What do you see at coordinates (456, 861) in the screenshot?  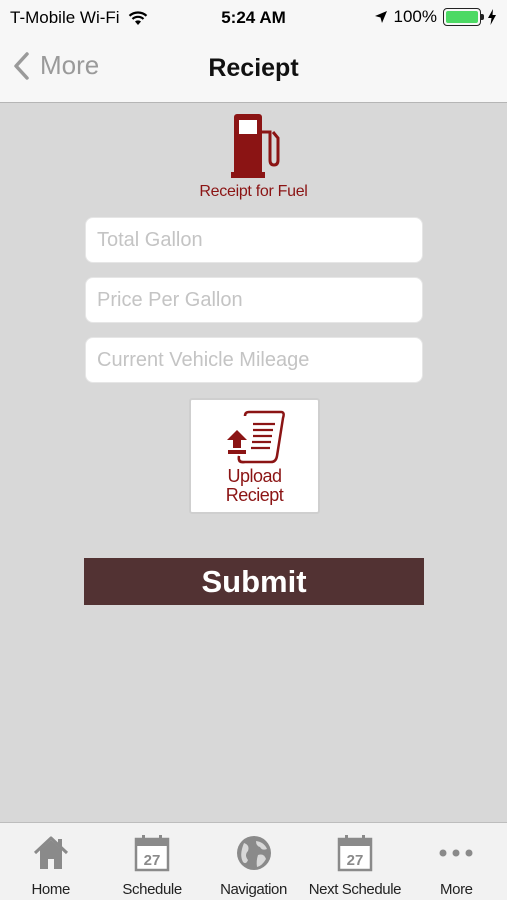 I see `tab-more: More` at bounding box center [456, 861].